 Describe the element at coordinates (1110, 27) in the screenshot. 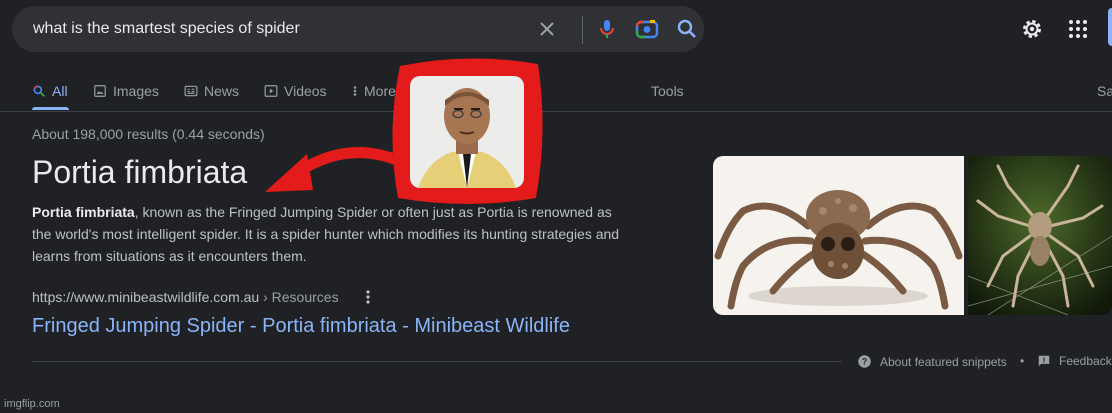

I see `sign-in-button` at that location.